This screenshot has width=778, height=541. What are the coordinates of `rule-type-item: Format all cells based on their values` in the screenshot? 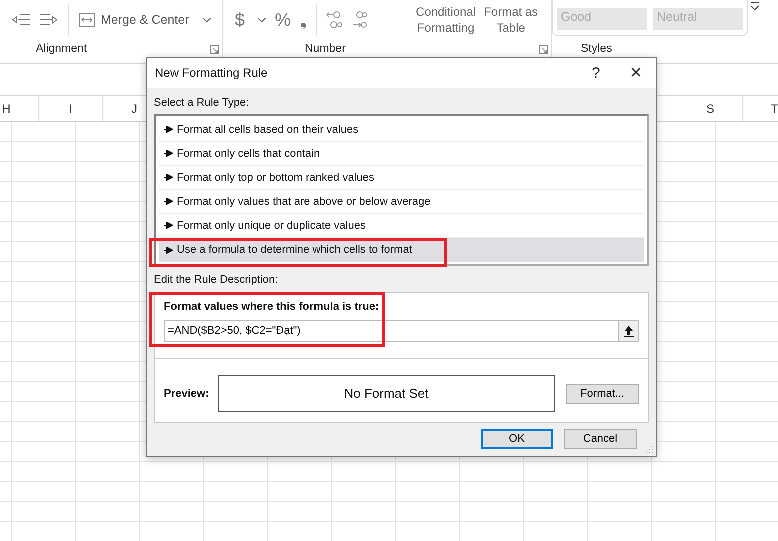 It's located at (401, 130).